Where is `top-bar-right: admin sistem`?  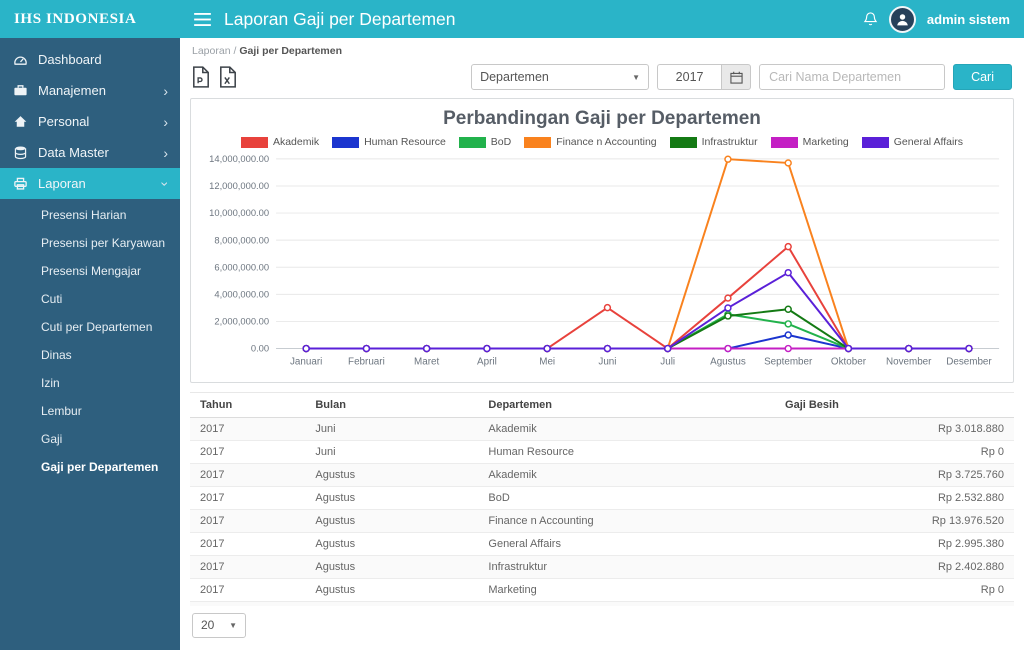 top-bar-right: admin sistem is located at coordinates (936, 19).